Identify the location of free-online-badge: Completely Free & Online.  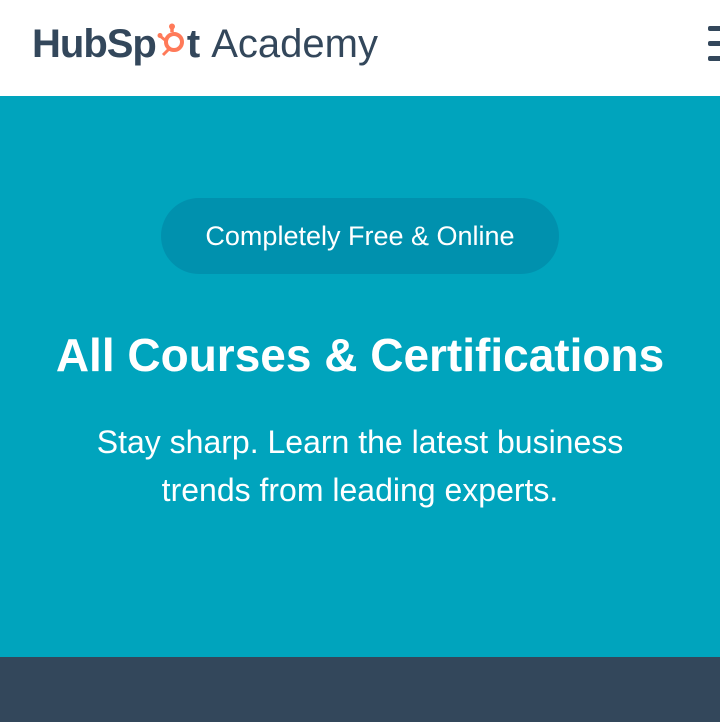
(360, 236).